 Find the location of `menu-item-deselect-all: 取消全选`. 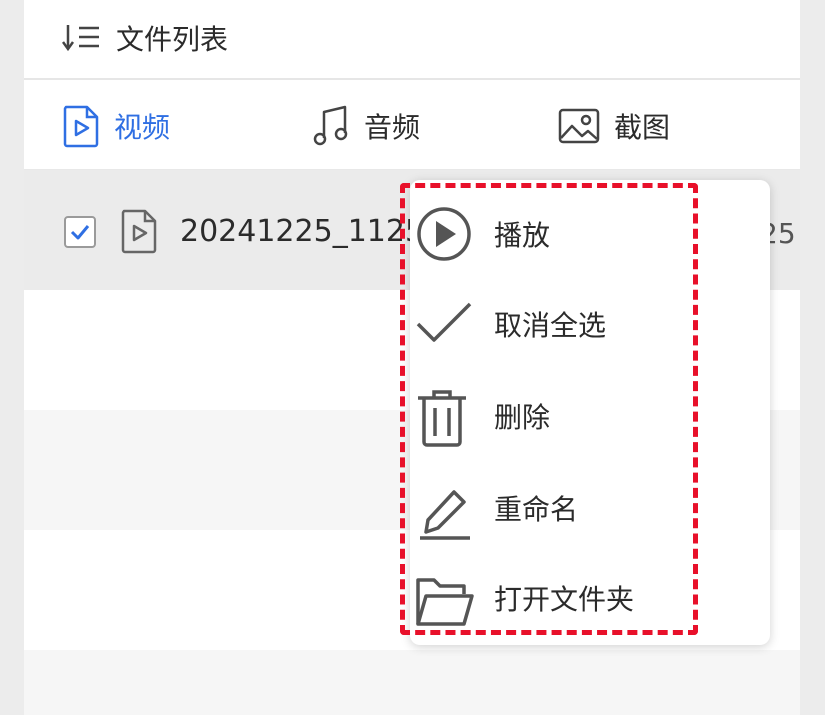

menu-item-deselect-all: 取消全选 is located at coordinates (590, 326).